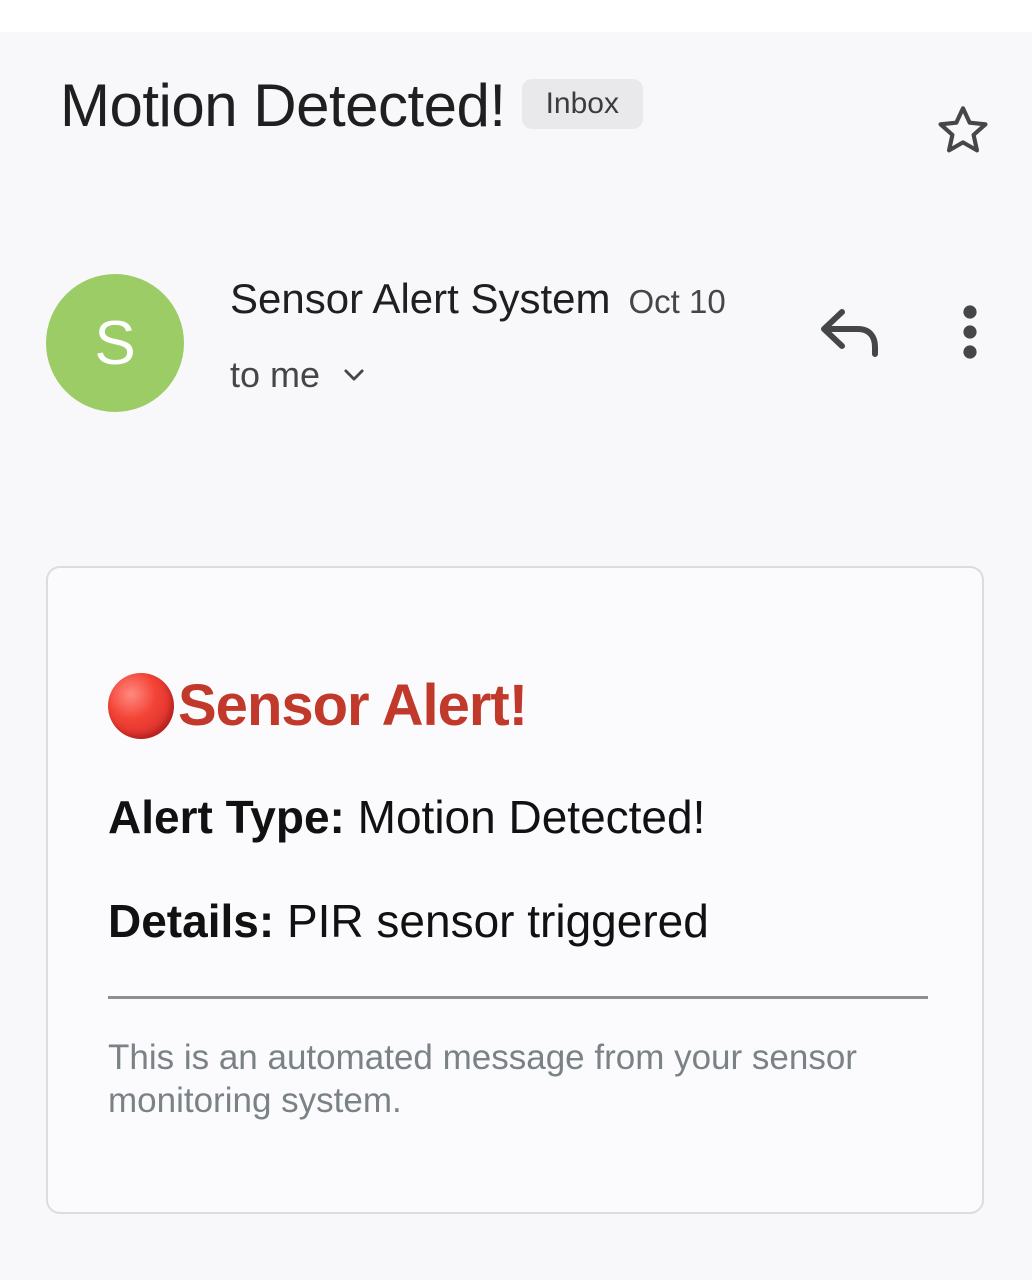  What do you see at coordinates (283, 105) in the screenshot?
I see `email-subject: Motion Detected!` at bounding box center [283, 105].